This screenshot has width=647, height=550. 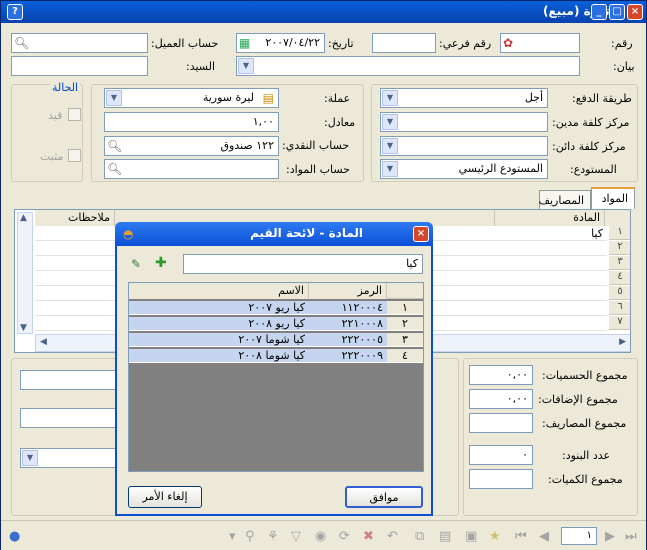 I want to click on material-cell: كيا, so click(x=597, y=233).